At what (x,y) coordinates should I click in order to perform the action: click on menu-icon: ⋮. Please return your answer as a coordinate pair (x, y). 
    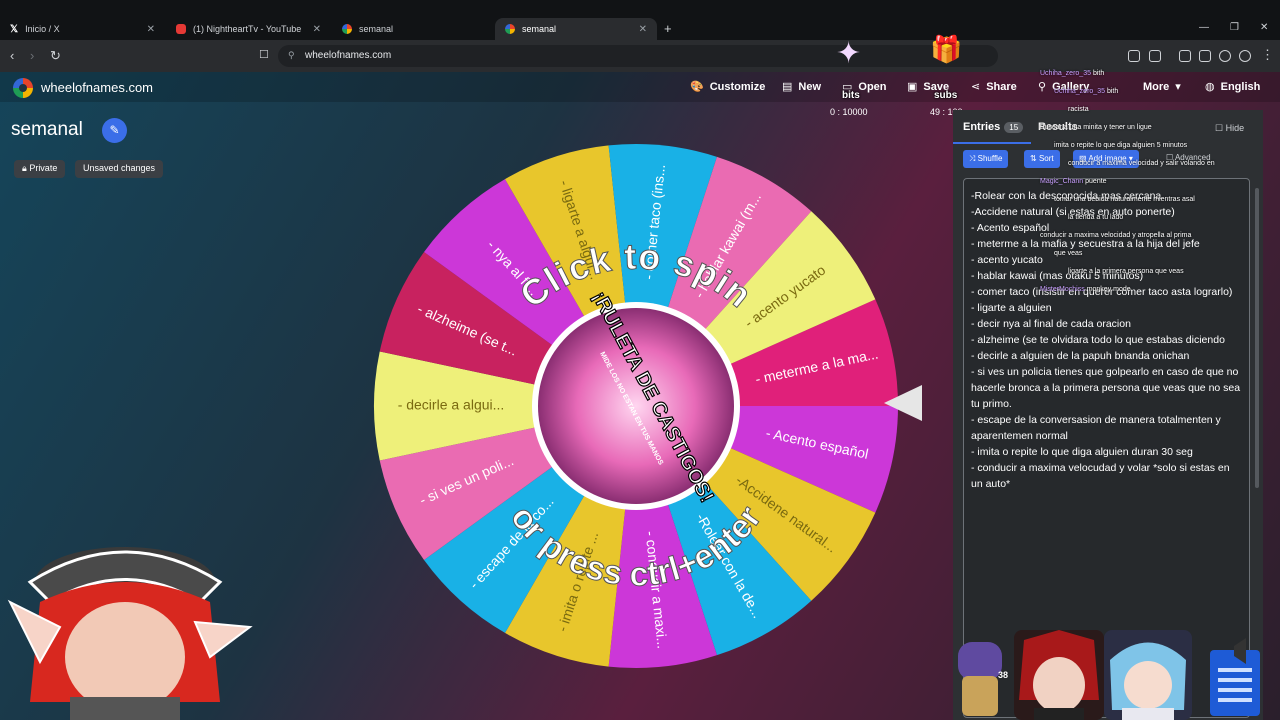
    Looking at the image, I should click on (1267, 55).